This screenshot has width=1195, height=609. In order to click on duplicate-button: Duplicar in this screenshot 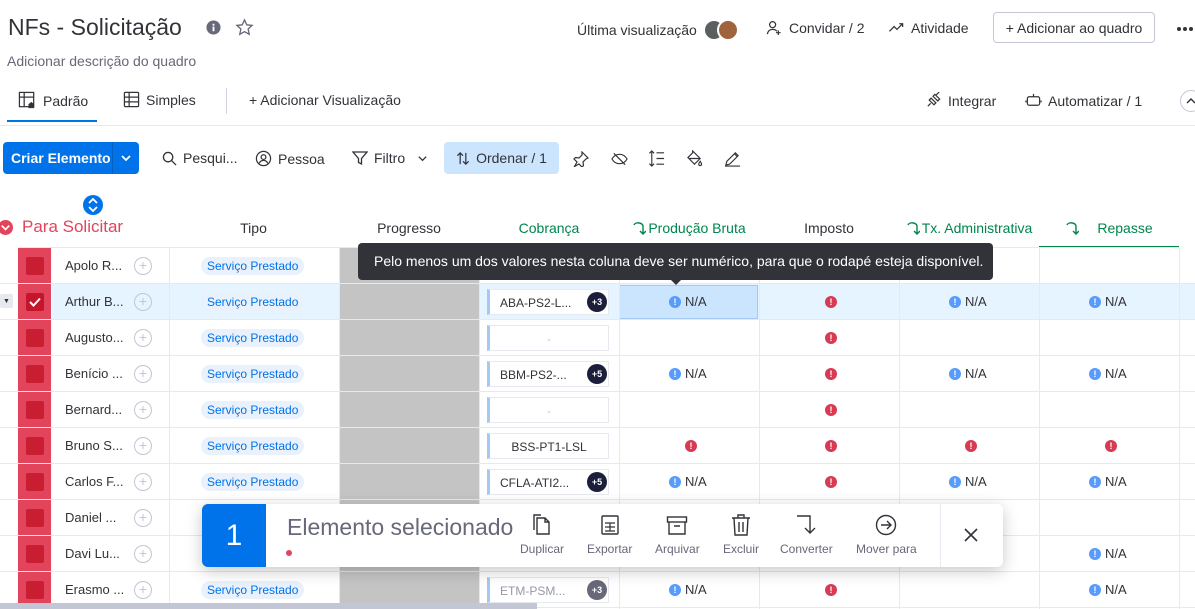, I will do `click(542, 535)`.